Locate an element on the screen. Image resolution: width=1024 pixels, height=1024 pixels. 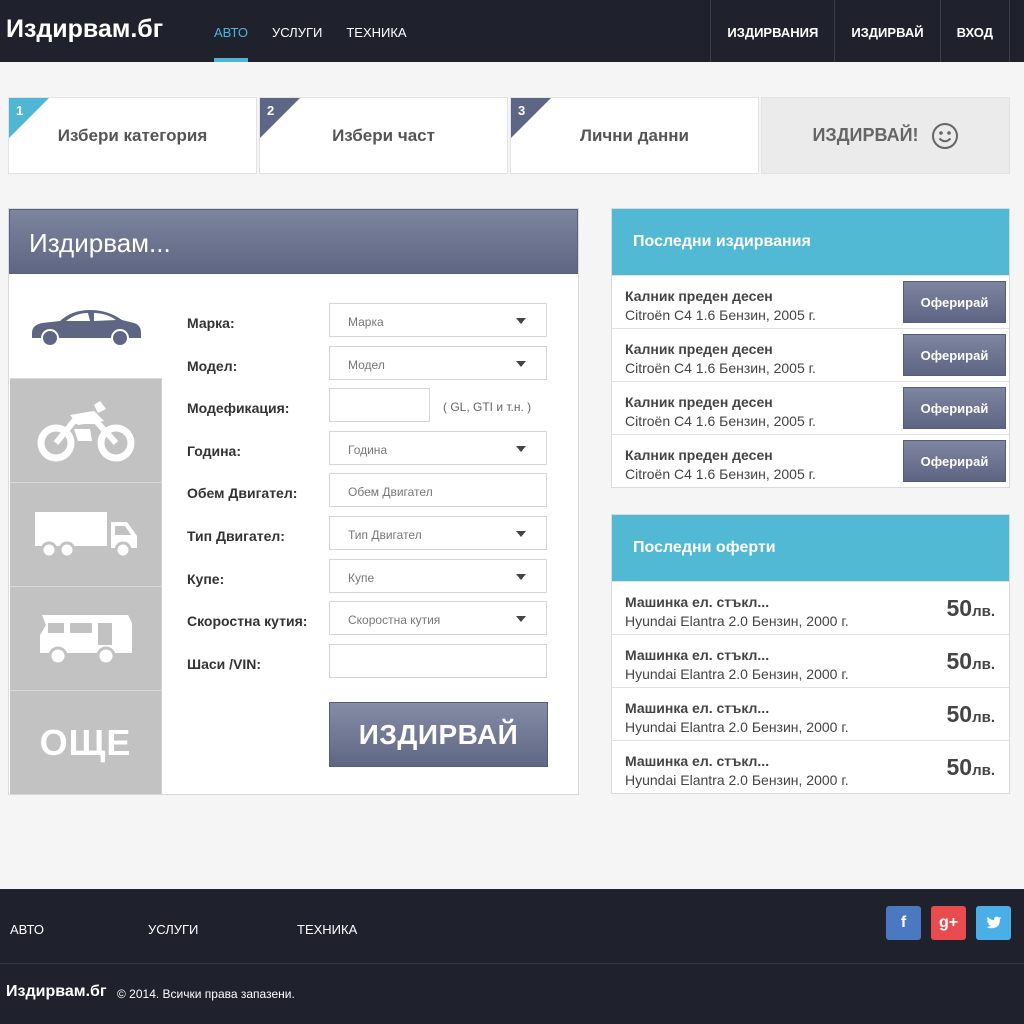
nav-services: УСЛУГИ is located at coordinates (297, 31).